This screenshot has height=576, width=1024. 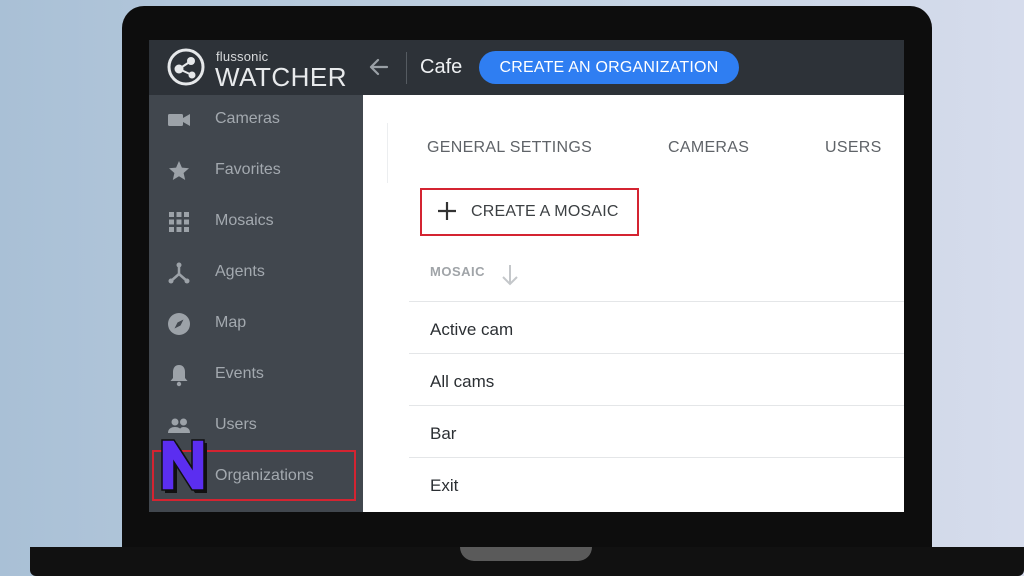 What do you see at coordinates (379, 67) in the screenshot?
I see `back-arrow-icon` at bounding box center [379, 67].